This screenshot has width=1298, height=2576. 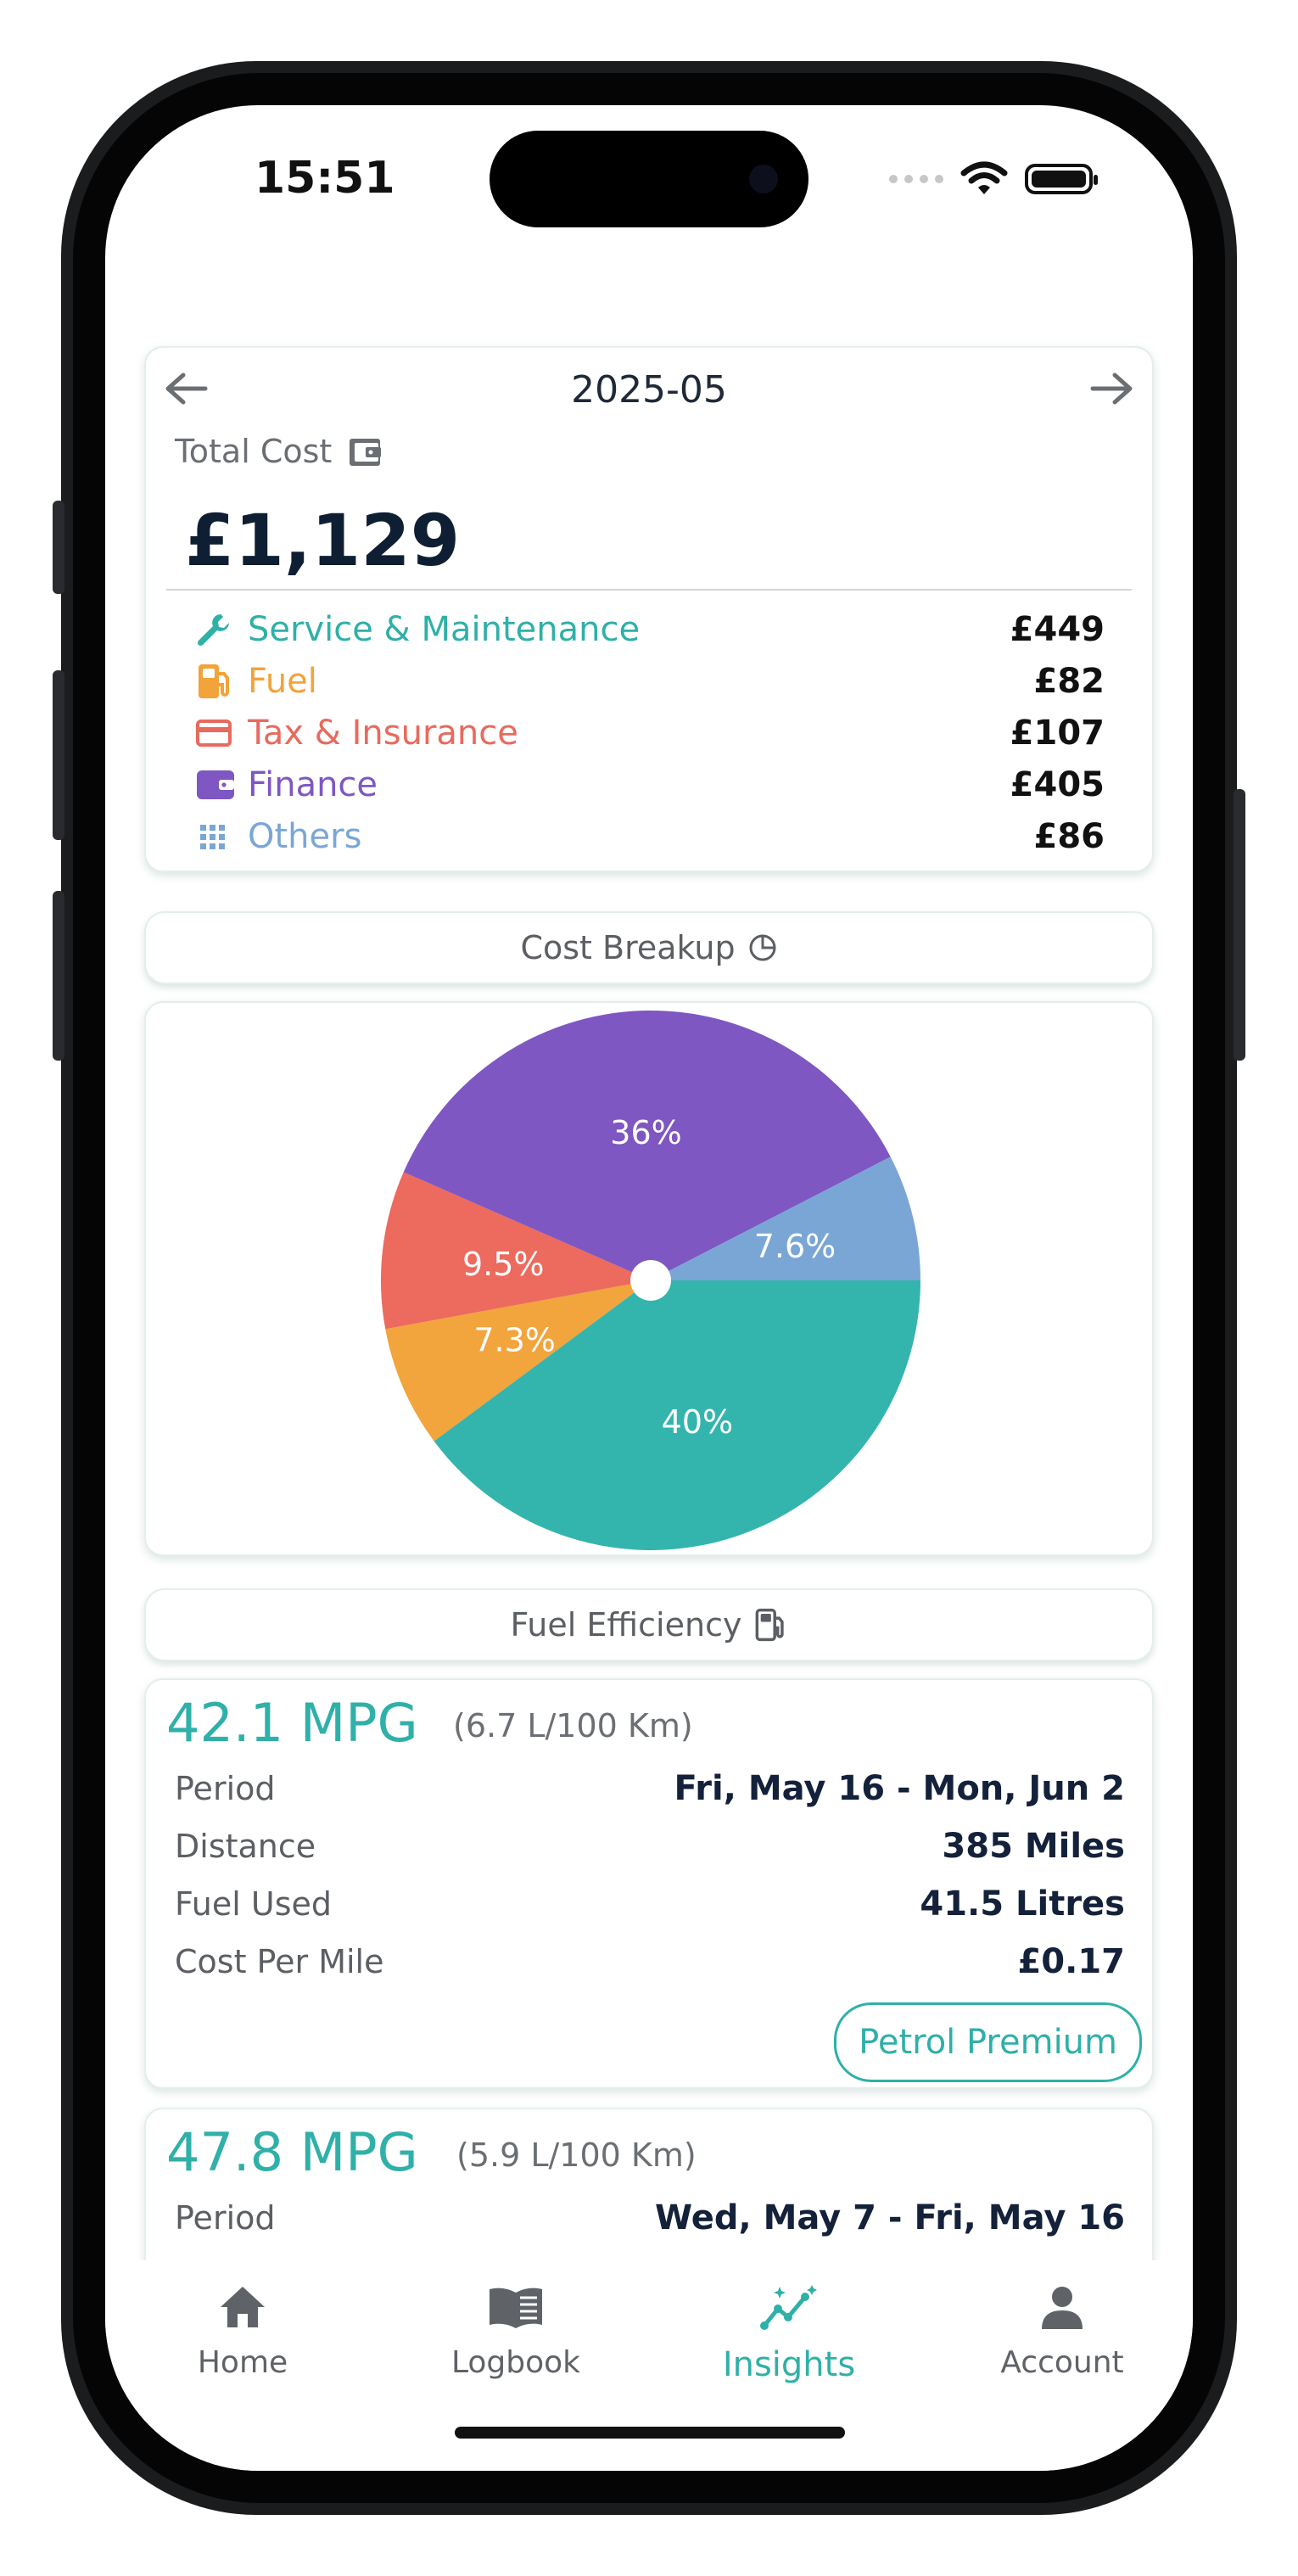 I want to click on battery-icon, so click(x=1061, y=179).